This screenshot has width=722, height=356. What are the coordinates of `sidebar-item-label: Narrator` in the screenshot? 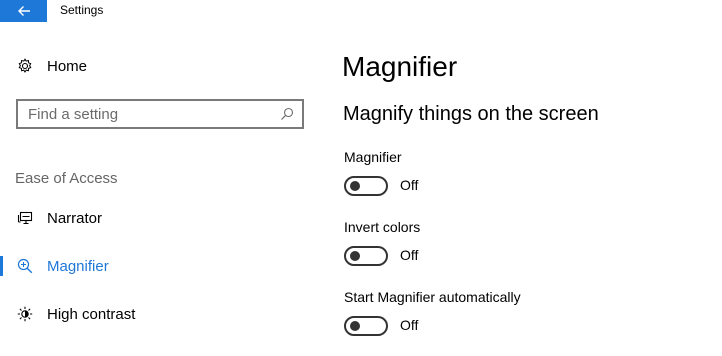 It's located at (75, 218).